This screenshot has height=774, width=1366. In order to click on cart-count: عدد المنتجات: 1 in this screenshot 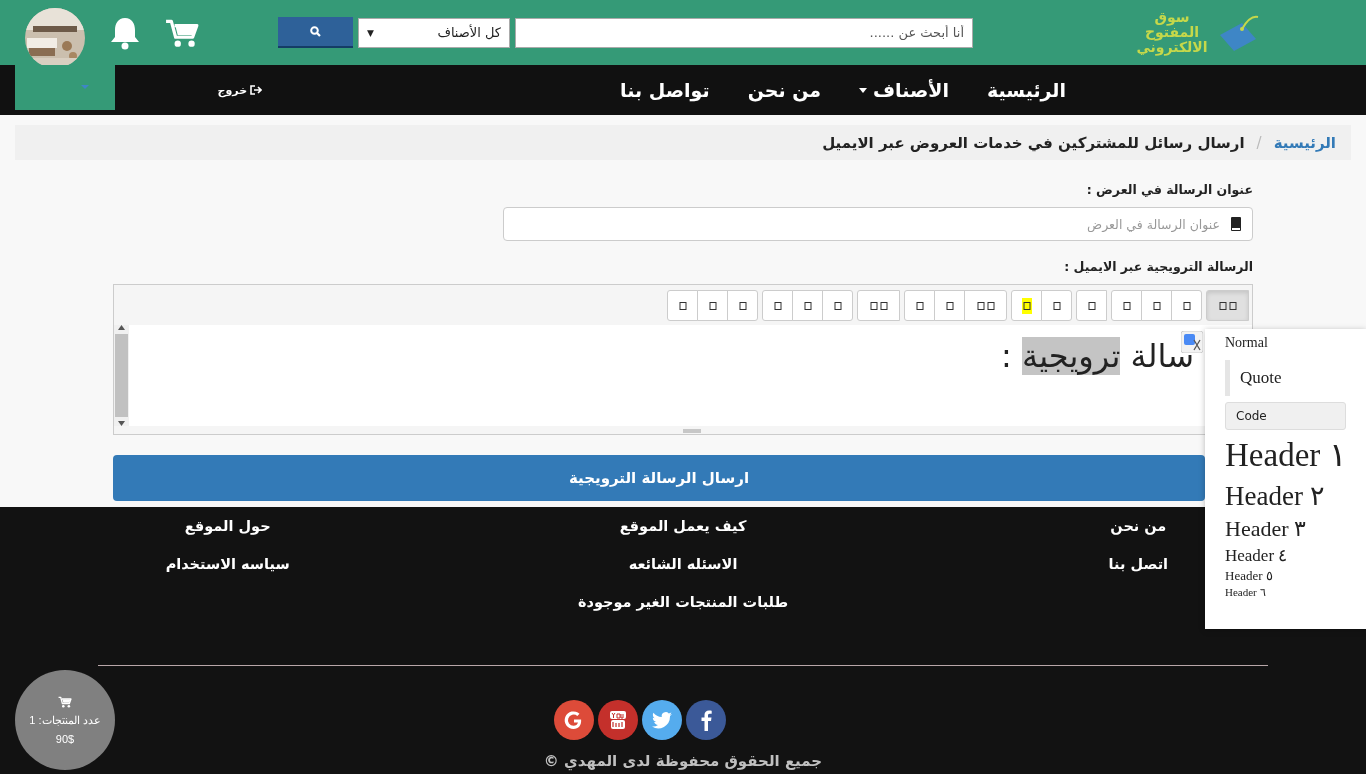, I will do `click(65, 720)`.